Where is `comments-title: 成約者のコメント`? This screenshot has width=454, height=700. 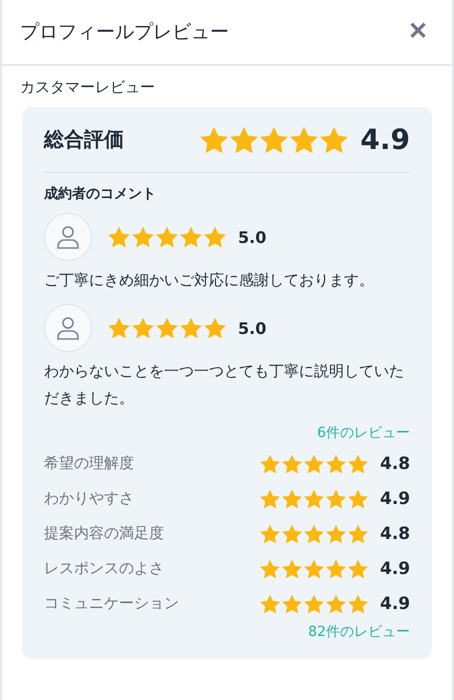
comments-title: 成約者のコメント is located at coordinates (100, 194).